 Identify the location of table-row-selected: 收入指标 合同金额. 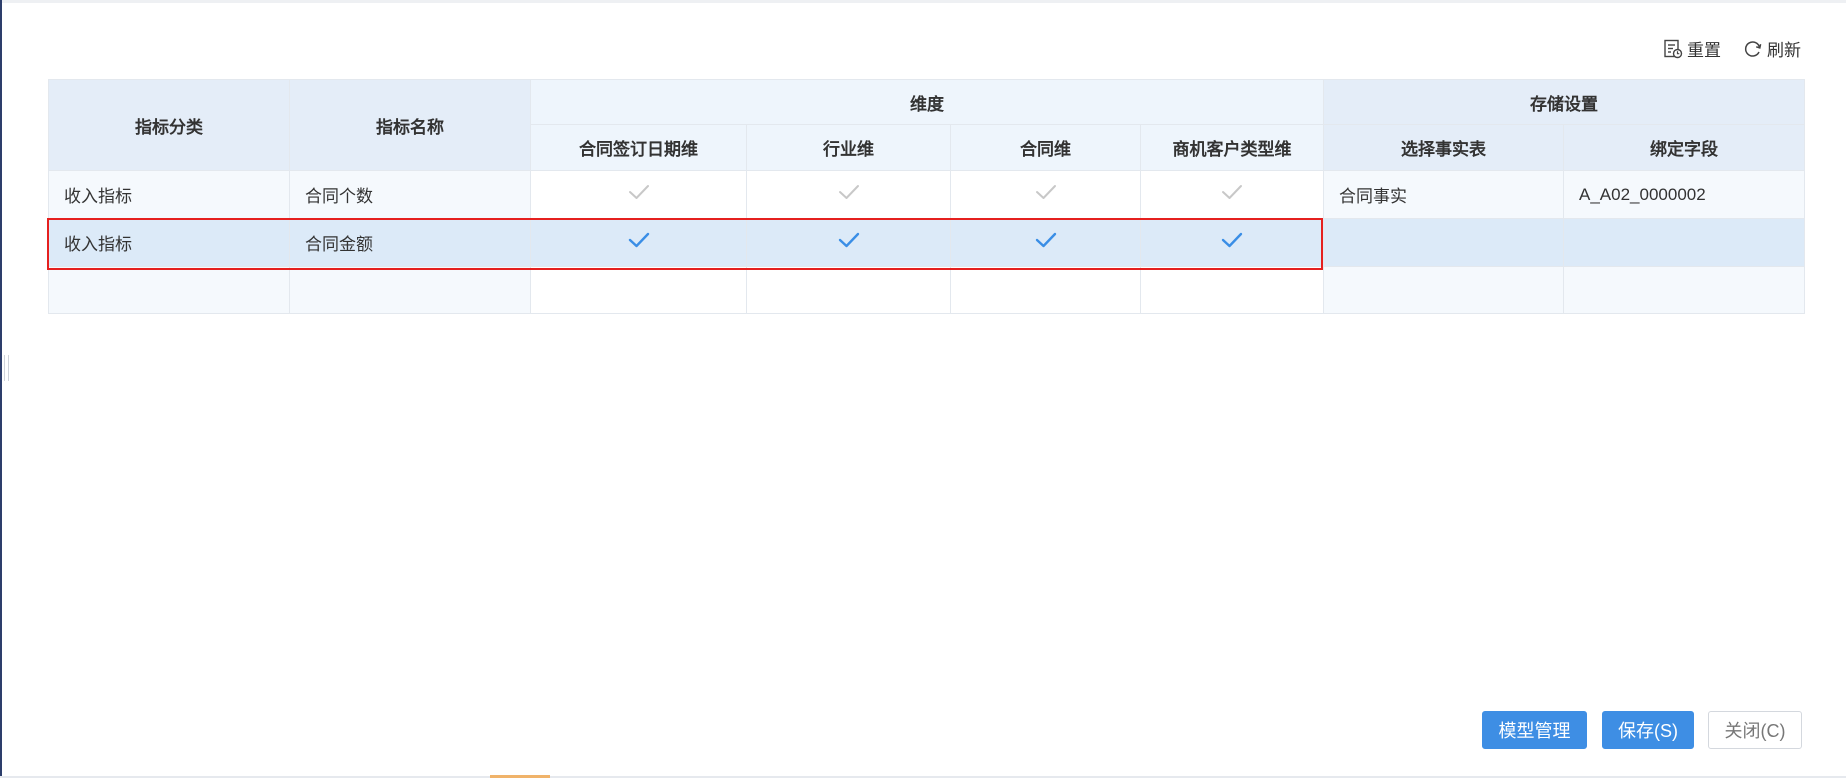
(926, 242).